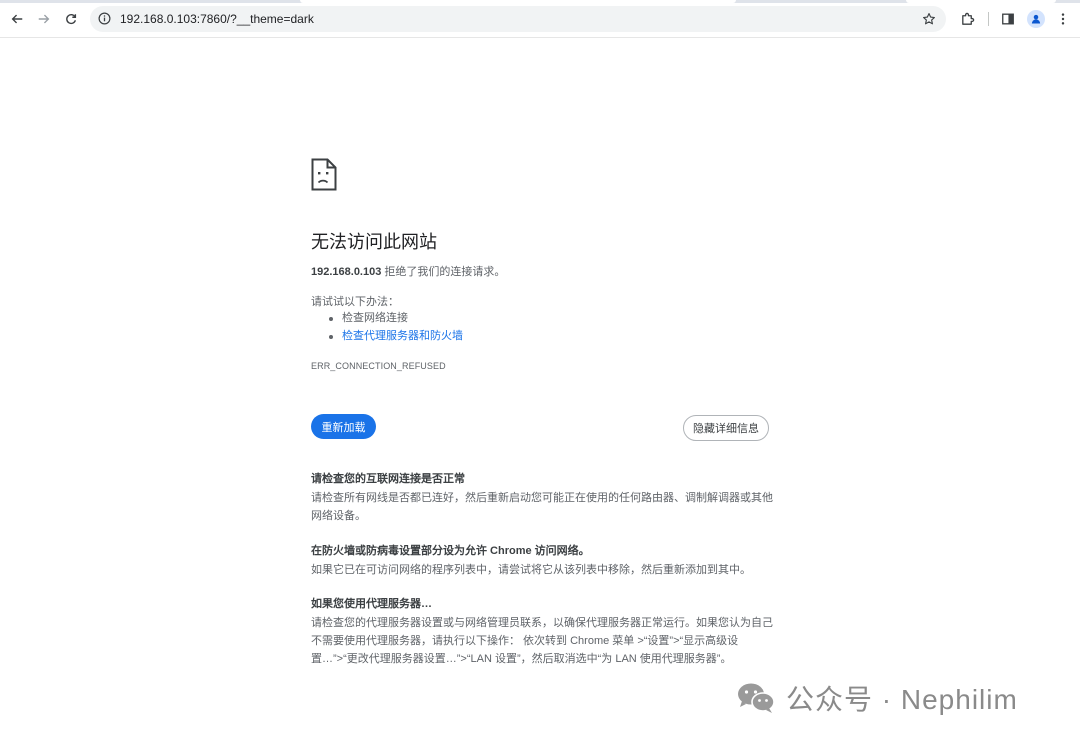 This screenshot has width=1080, height=742. I want to click on info-icon, so click(104, 18).